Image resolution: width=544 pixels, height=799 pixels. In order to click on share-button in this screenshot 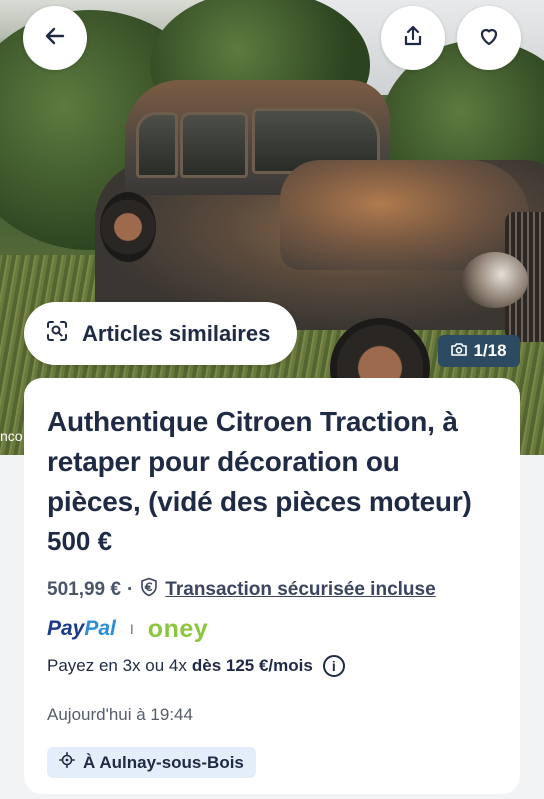, I will do `click(413, 38)`.